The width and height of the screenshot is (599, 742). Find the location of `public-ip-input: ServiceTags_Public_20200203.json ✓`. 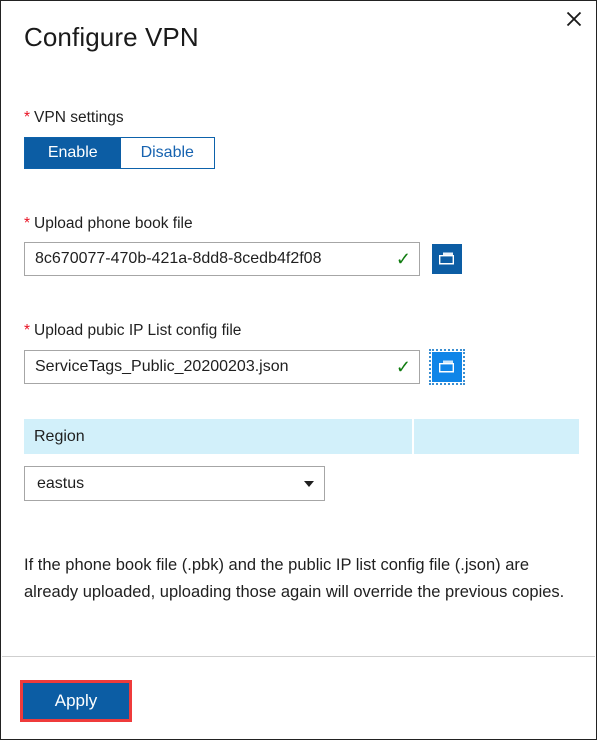

public-ip-input: ServiceTags_Public_20200203.json ✓ is located at coordinates (222, 367).